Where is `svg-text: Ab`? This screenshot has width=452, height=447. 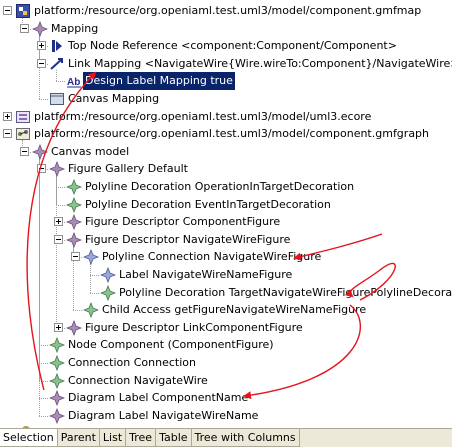
svg-text: Ab is located at coordinates (73, 82).